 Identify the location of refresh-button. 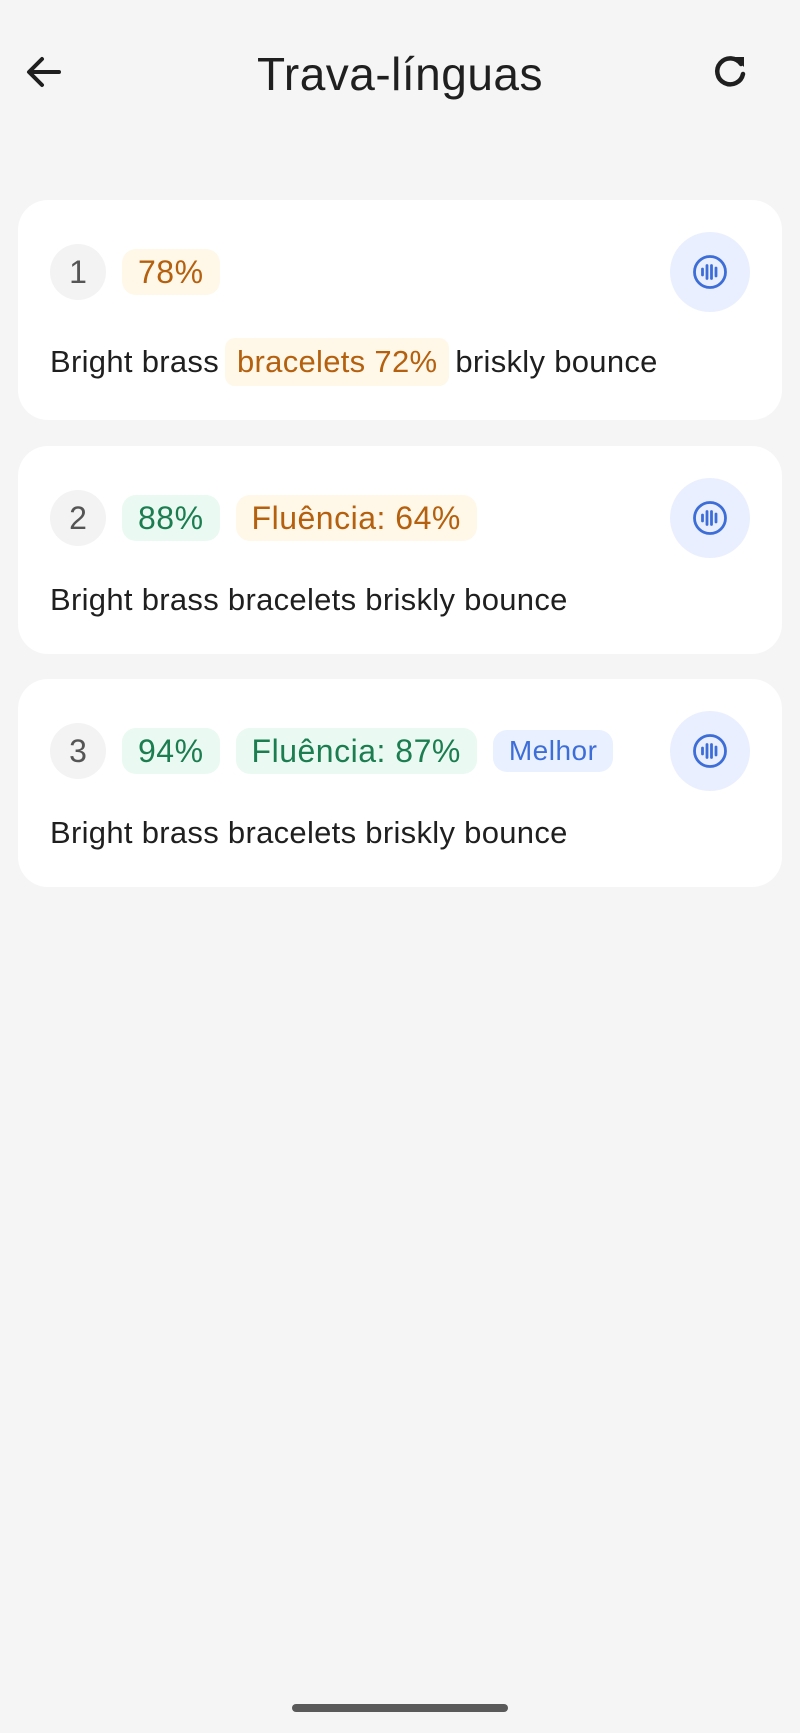
(730, 72).